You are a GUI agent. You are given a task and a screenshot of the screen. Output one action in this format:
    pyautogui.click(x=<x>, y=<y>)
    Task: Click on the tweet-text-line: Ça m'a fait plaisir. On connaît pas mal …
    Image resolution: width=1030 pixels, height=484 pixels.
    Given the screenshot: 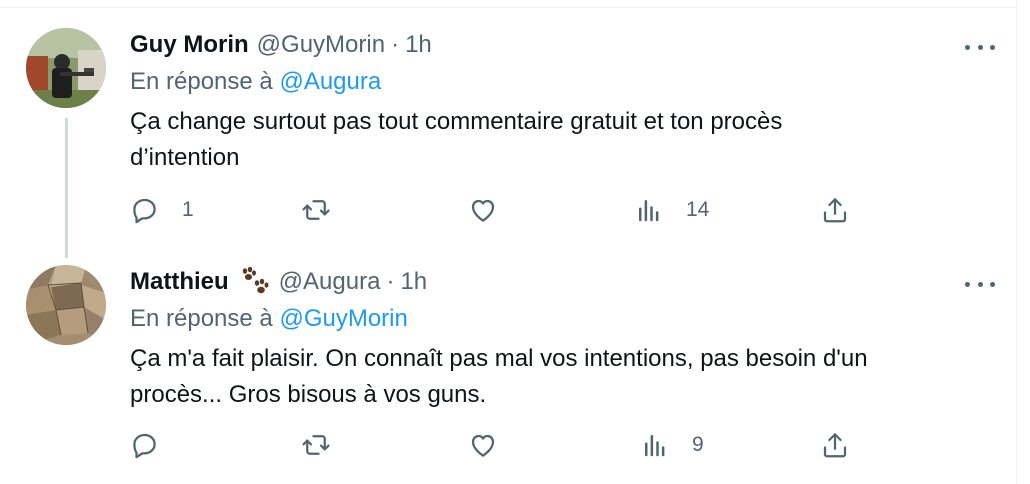 What is the action you would take?
    pyautogui.click(x=499, y=358)
    